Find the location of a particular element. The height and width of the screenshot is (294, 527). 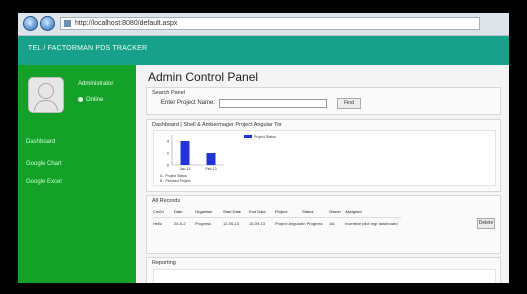

y-tick-label: 2 is located at coordinates (168, 153).